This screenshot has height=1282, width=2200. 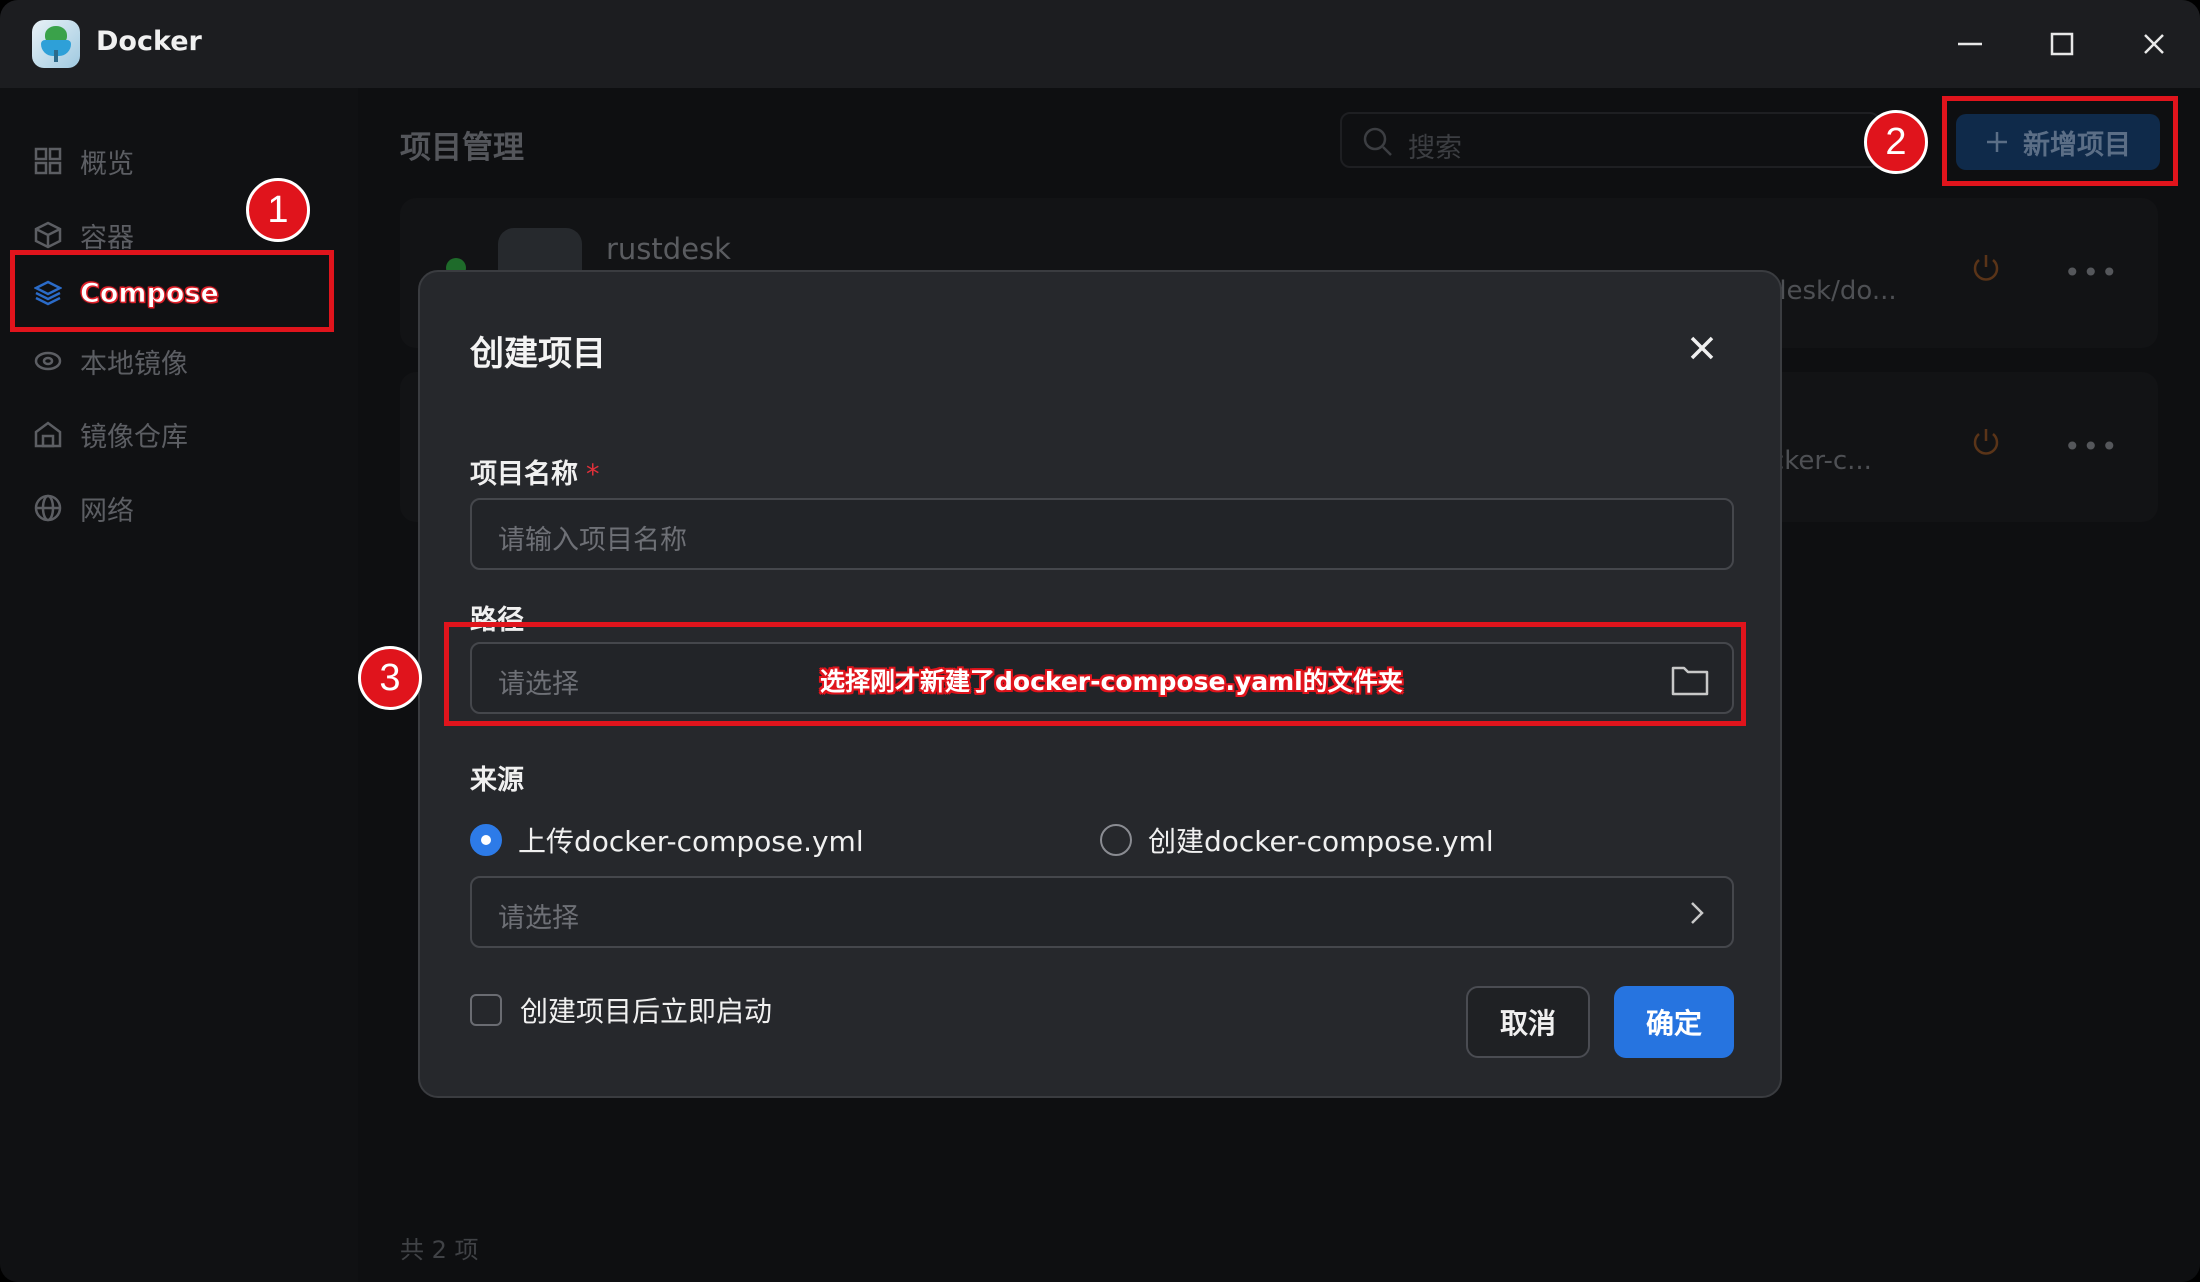 I want to click on grid-icon, so click(x=48, y=161).